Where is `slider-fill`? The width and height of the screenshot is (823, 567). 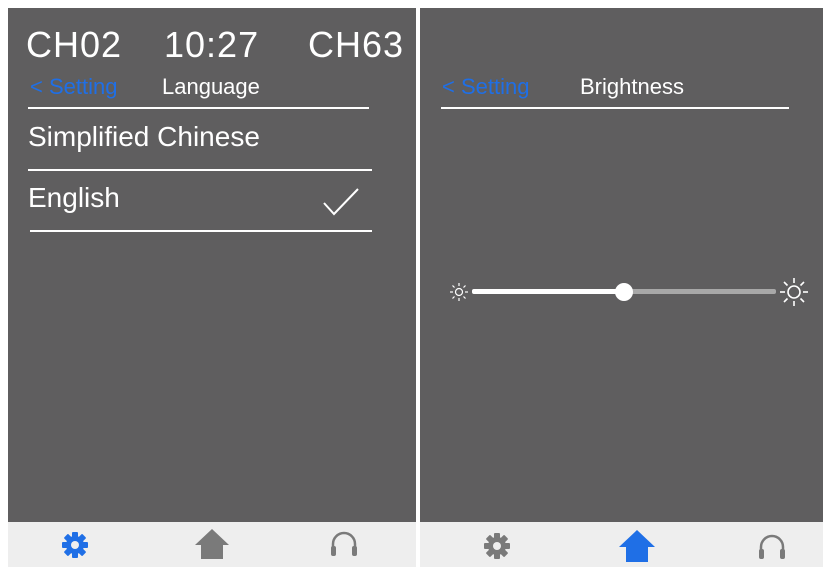
slider-fill is located at coordinates (548, 291).